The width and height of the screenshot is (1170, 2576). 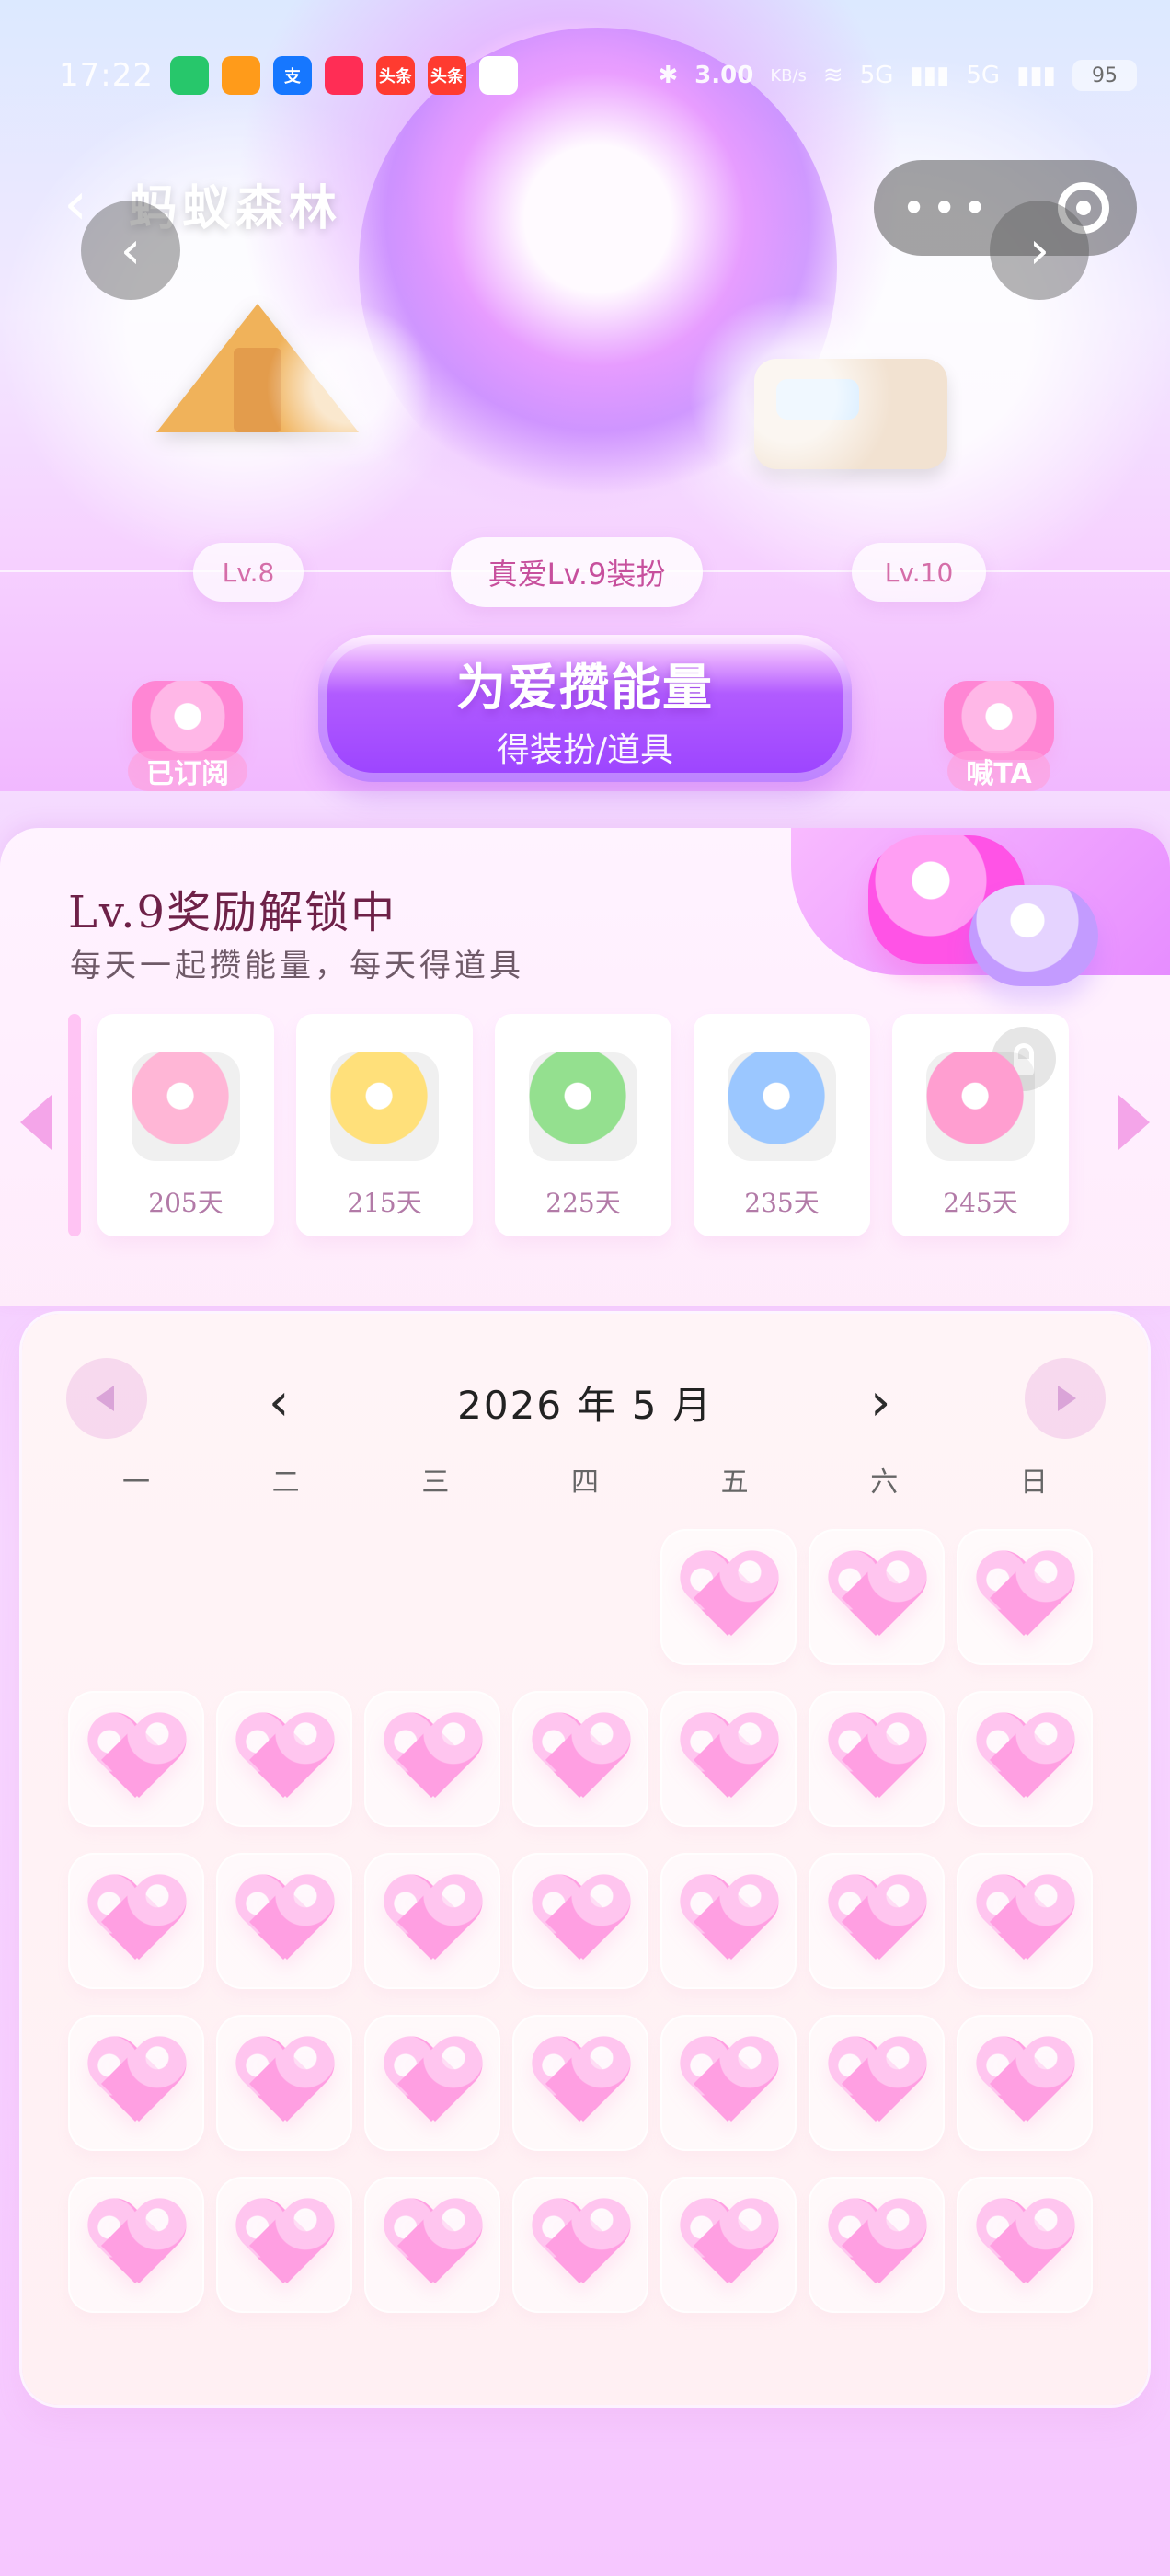 I want to click on calendar-weekdays: 一 二 三 四 五 六 日, so click(x=585, y=1479).